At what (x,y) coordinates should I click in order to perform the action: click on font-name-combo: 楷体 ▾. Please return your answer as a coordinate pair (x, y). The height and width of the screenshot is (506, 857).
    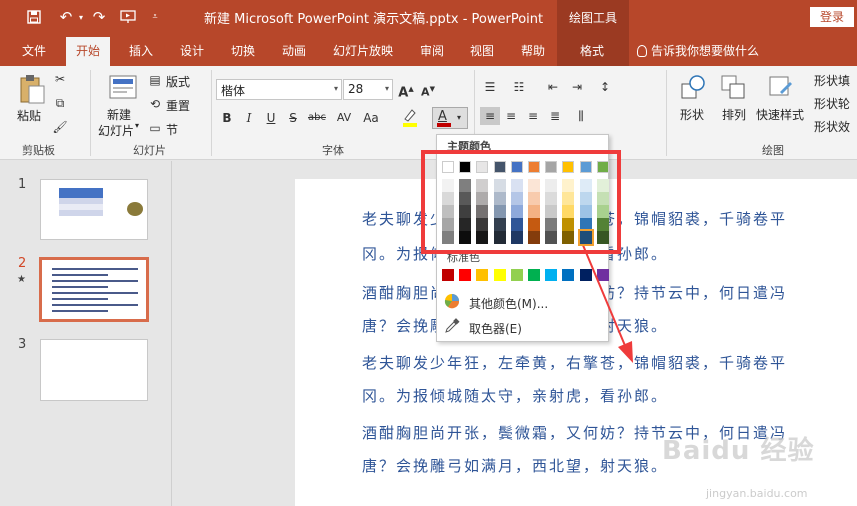
    Looking at the image, I should click on (279, 89).